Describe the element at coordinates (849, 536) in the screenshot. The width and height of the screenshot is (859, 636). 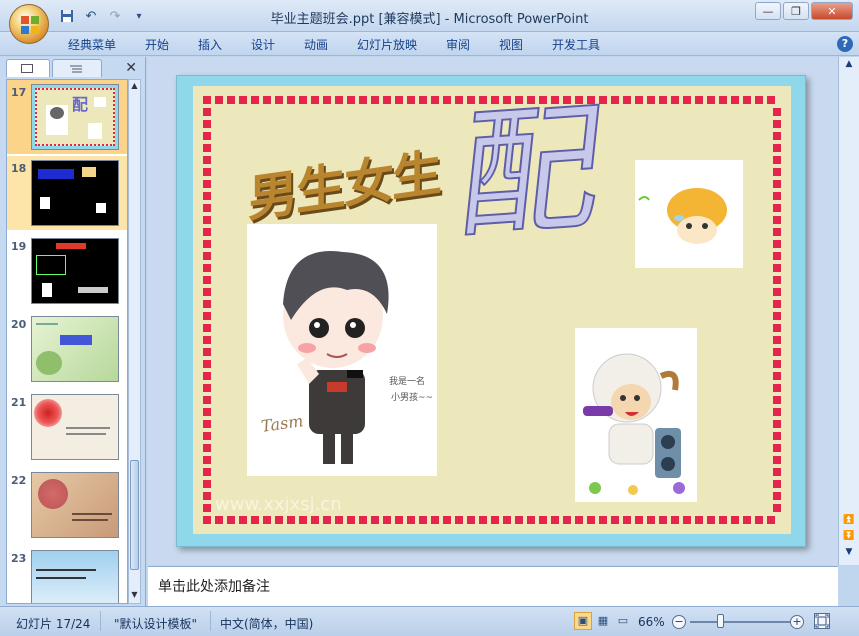
I see `next-slide-icon: ⏬` at that location.